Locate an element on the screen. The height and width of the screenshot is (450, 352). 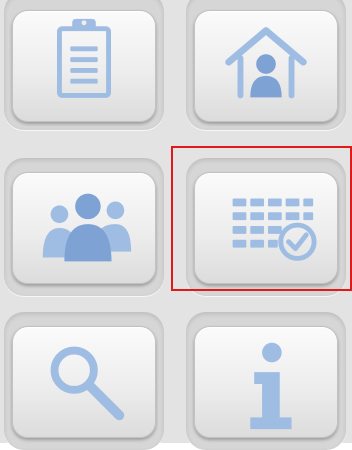
group-button is located at coordinates (84, 228).